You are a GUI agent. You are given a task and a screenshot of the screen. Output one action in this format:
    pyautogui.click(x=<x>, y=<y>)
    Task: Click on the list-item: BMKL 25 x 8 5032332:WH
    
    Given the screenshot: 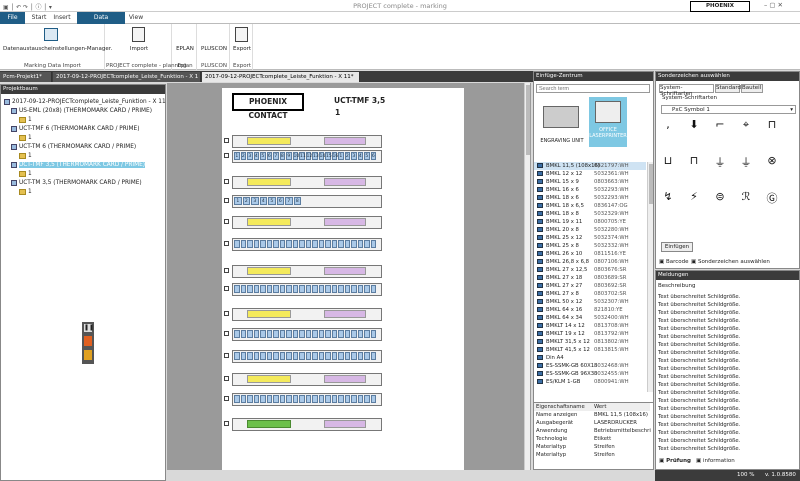 What is the action you would take?
    pyautogui.click(x=590, y=246)
    